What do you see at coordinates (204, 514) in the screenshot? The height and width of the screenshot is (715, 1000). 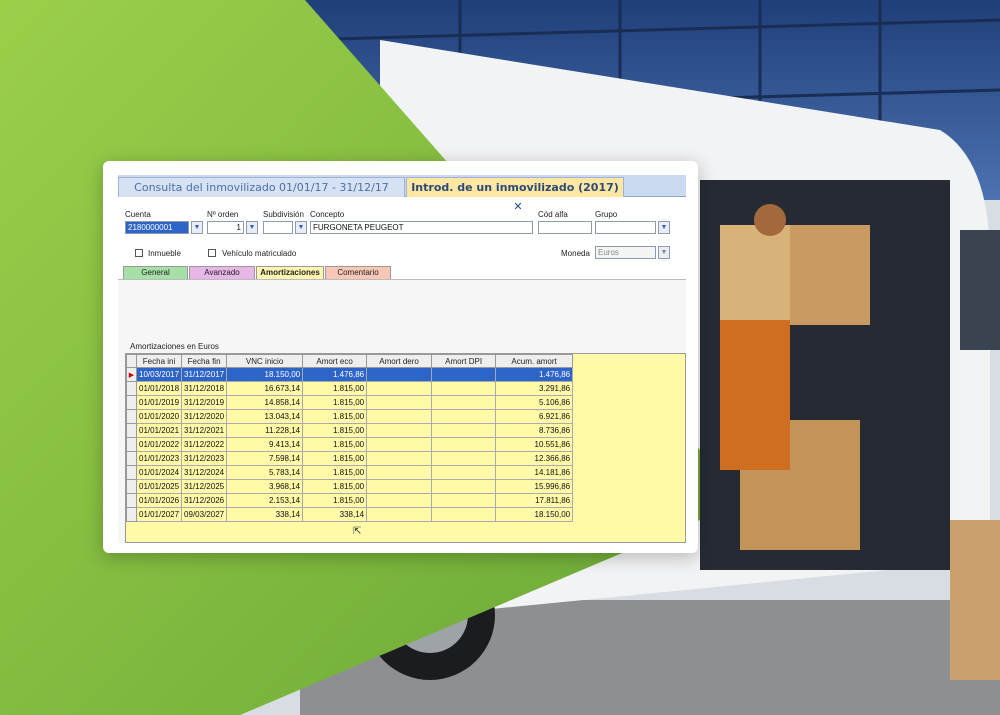 I see `table-cell: 09/03/2027` at bounding box center [204, 514].